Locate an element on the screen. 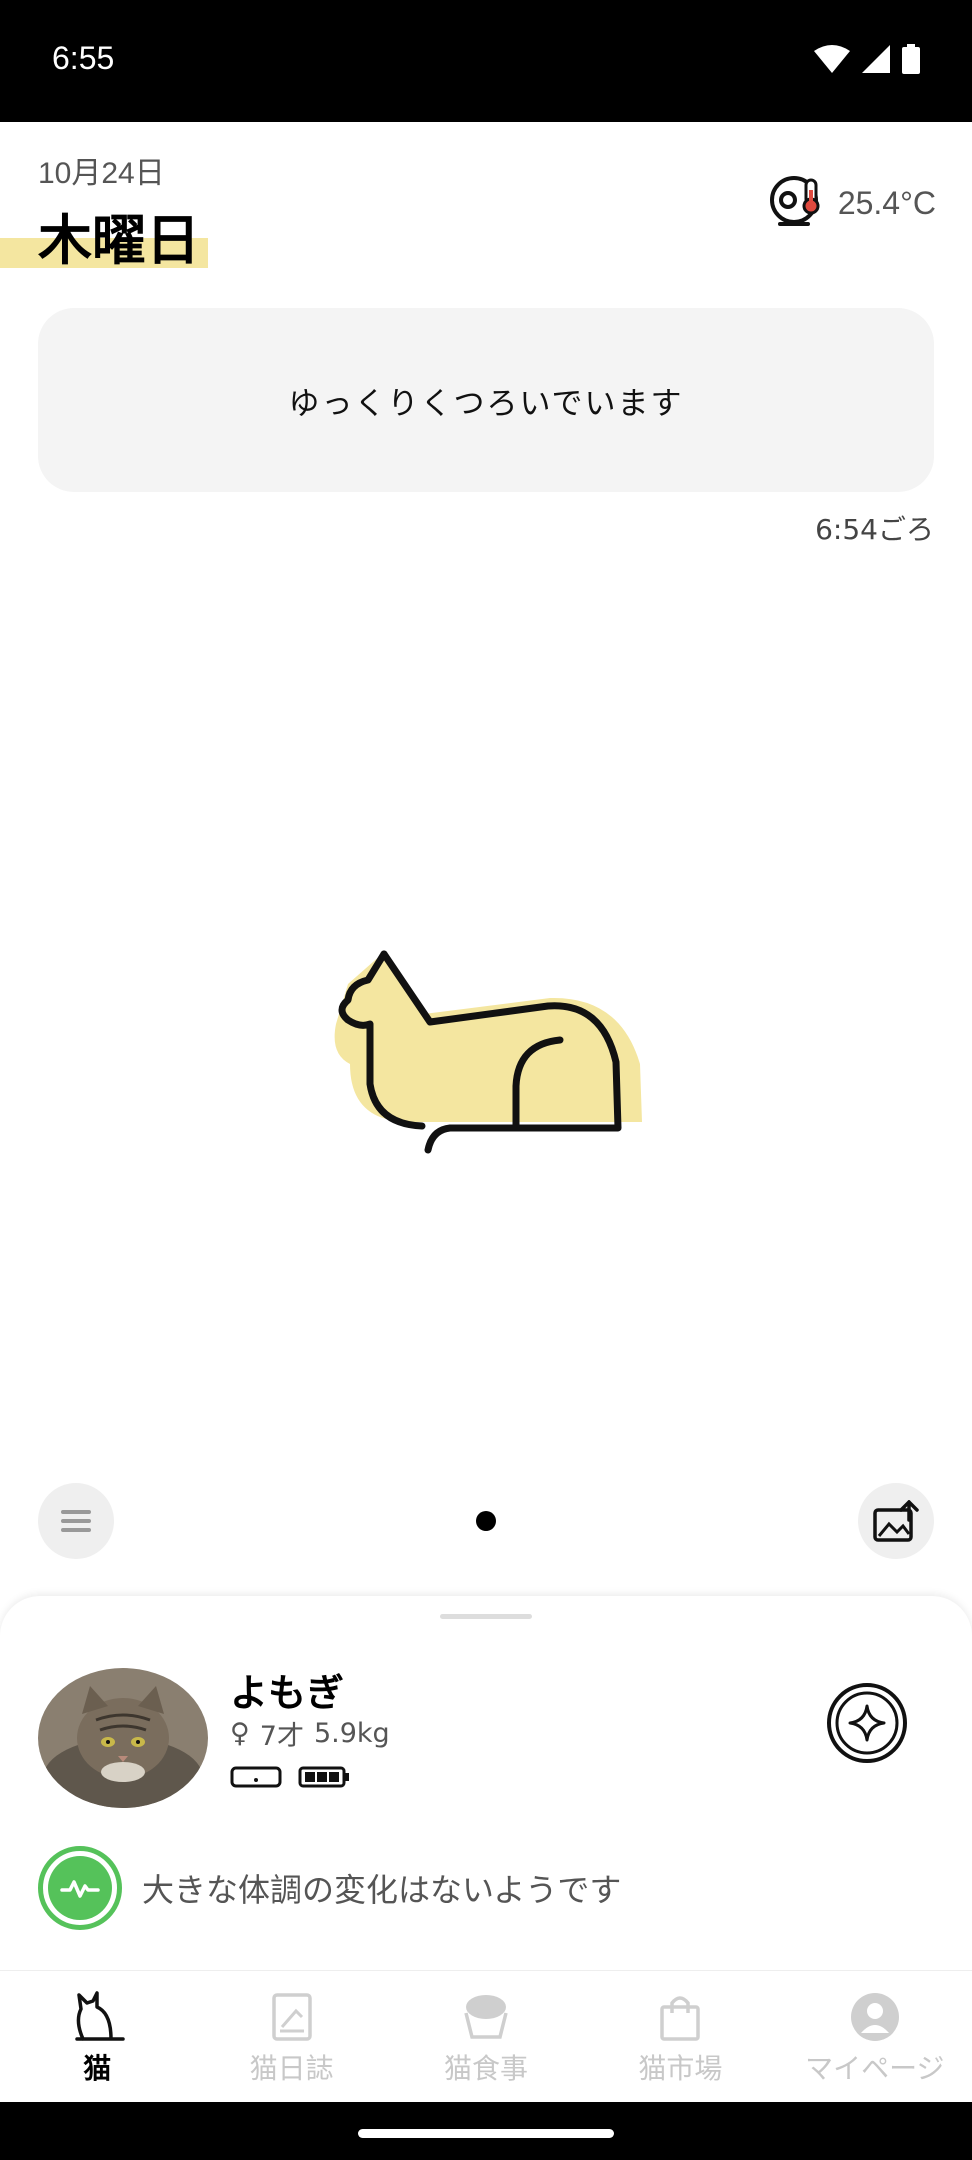  tab-diary: 猫日誌 is located at coordinates (291, 2036).